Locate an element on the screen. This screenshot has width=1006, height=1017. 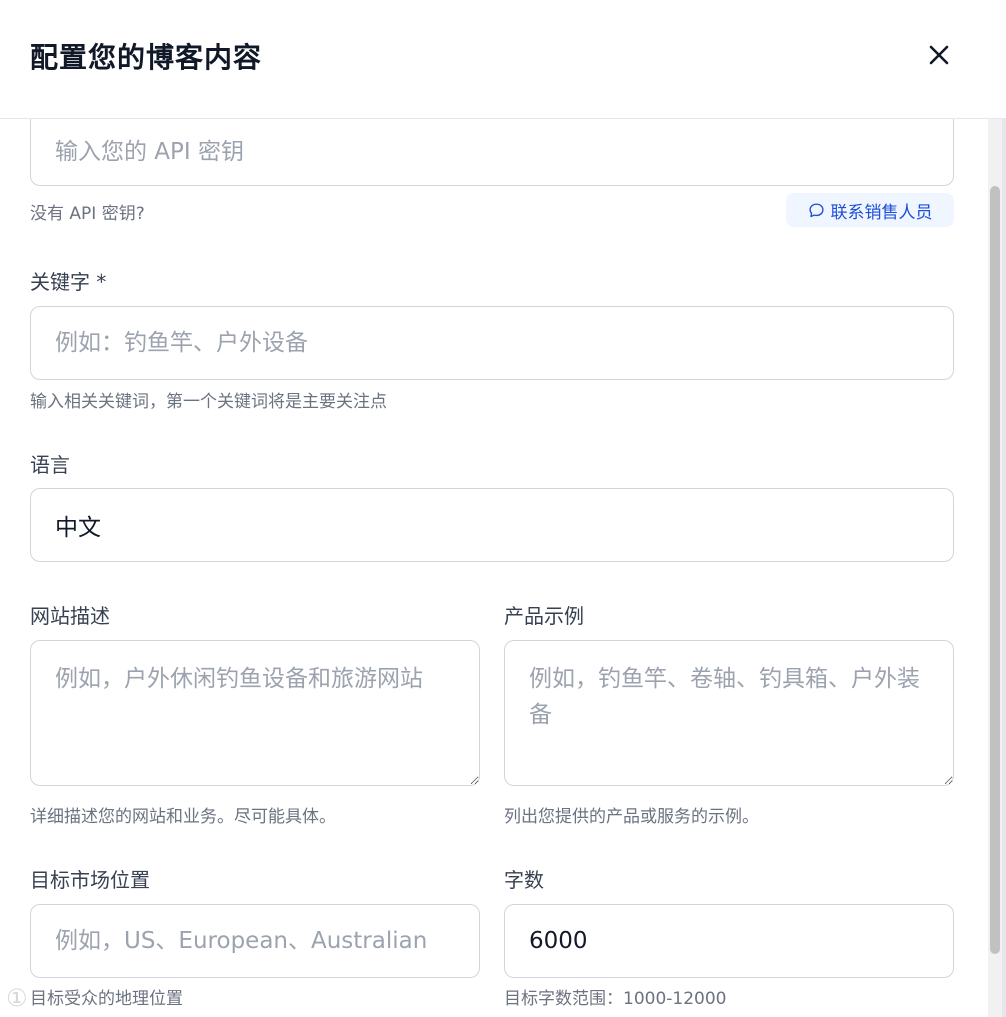
target-market-label: 目标市场位置 is located at coordinates (90, 880).